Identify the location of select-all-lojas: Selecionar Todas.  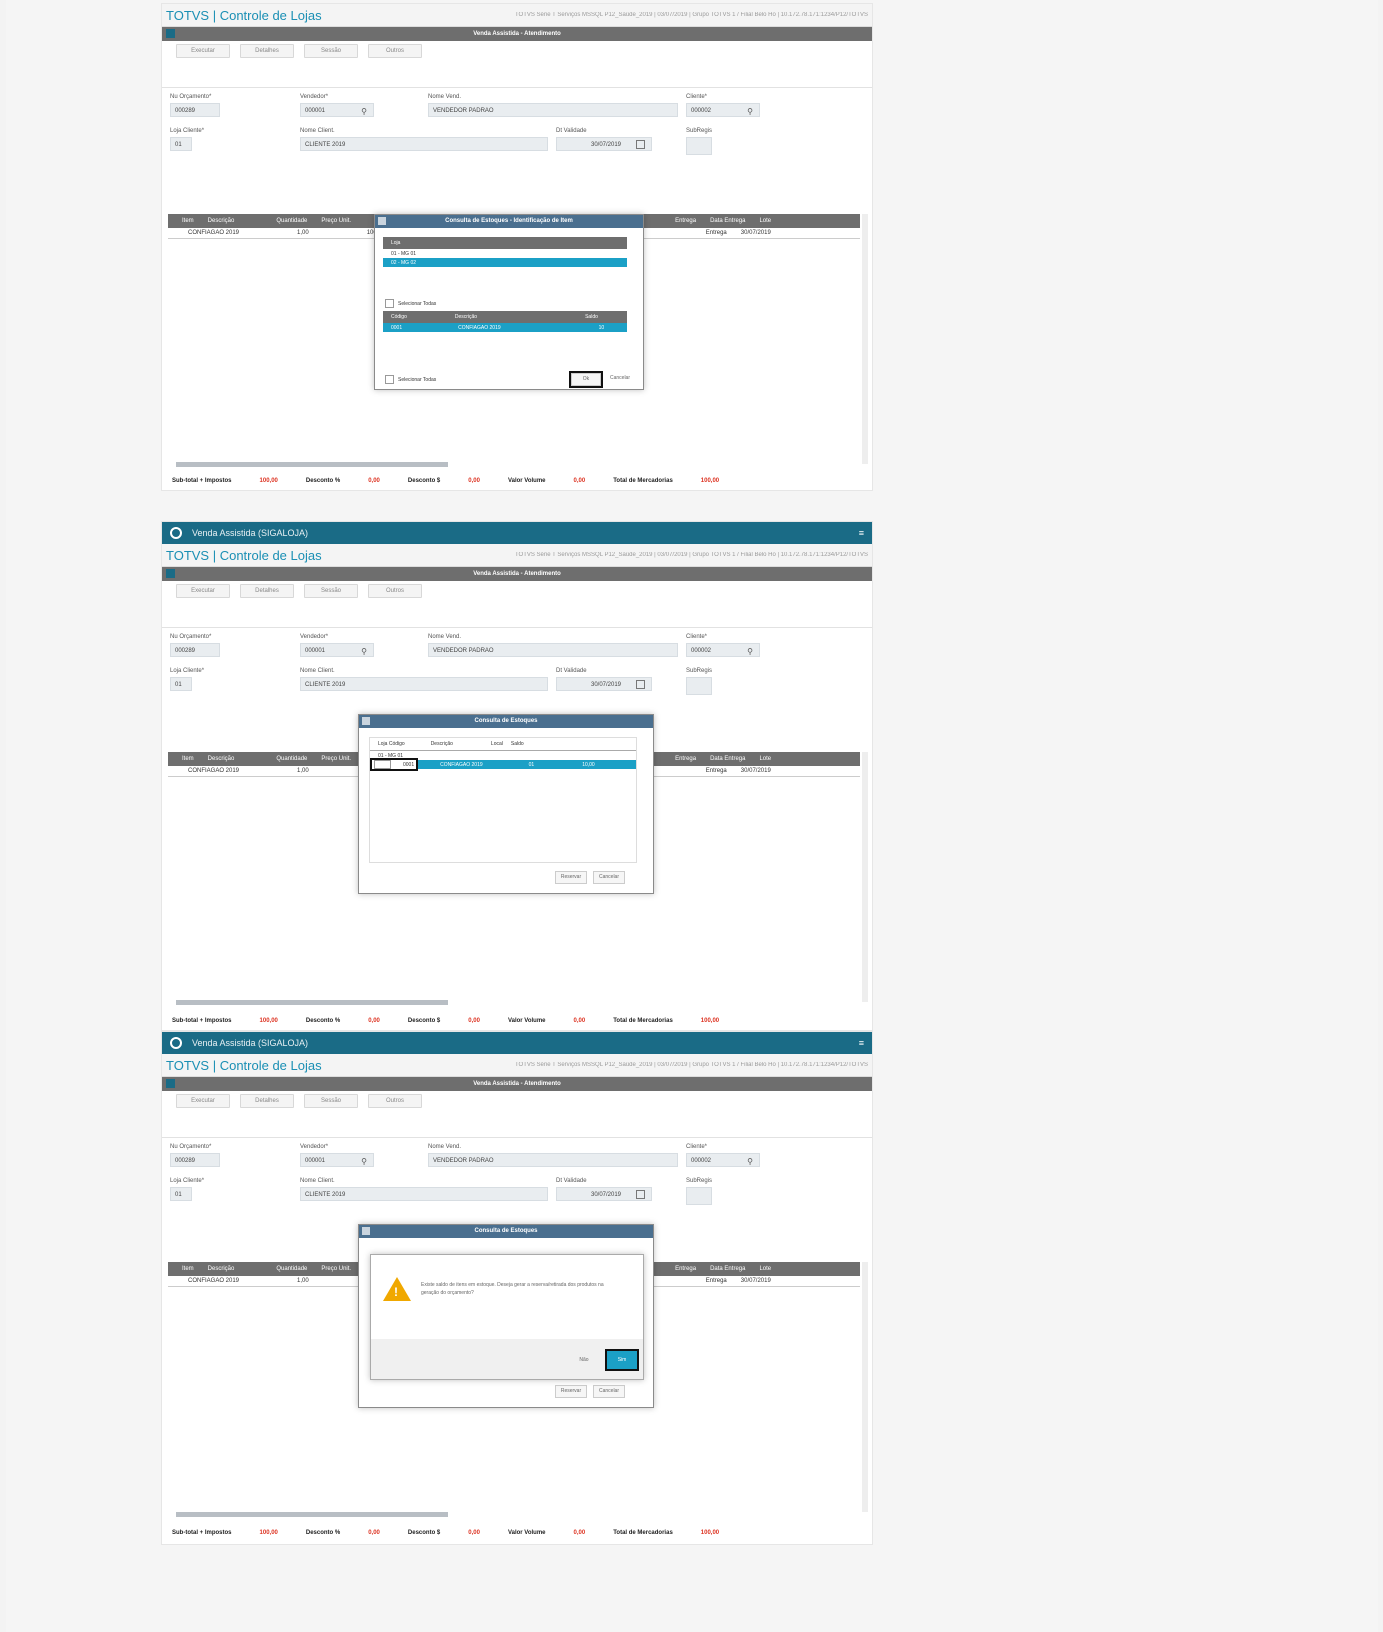
(410, 303).